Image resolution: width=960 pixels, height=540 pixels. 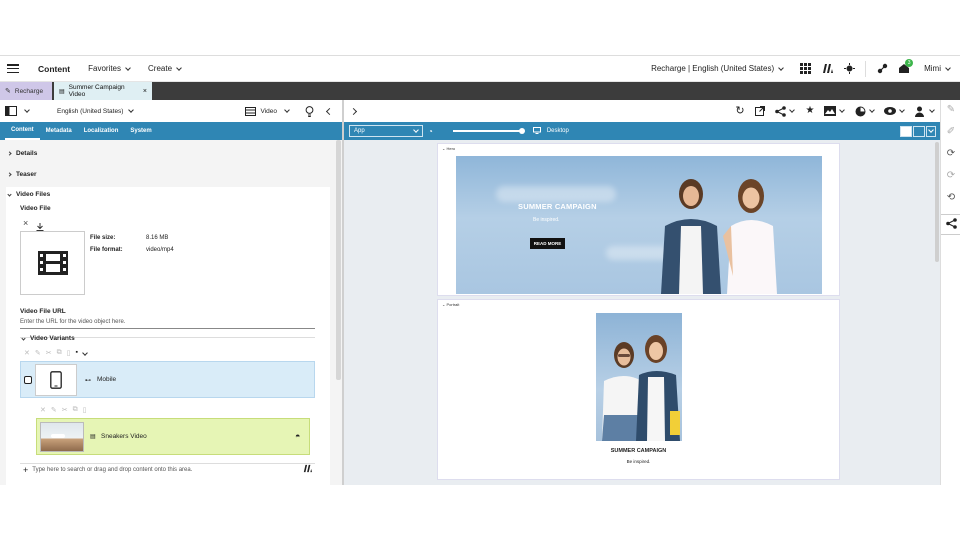 What do you see at coordinates (805, 69) in the screenshot?
I see `apps-grid-icon` at bounding box center [805, 69].